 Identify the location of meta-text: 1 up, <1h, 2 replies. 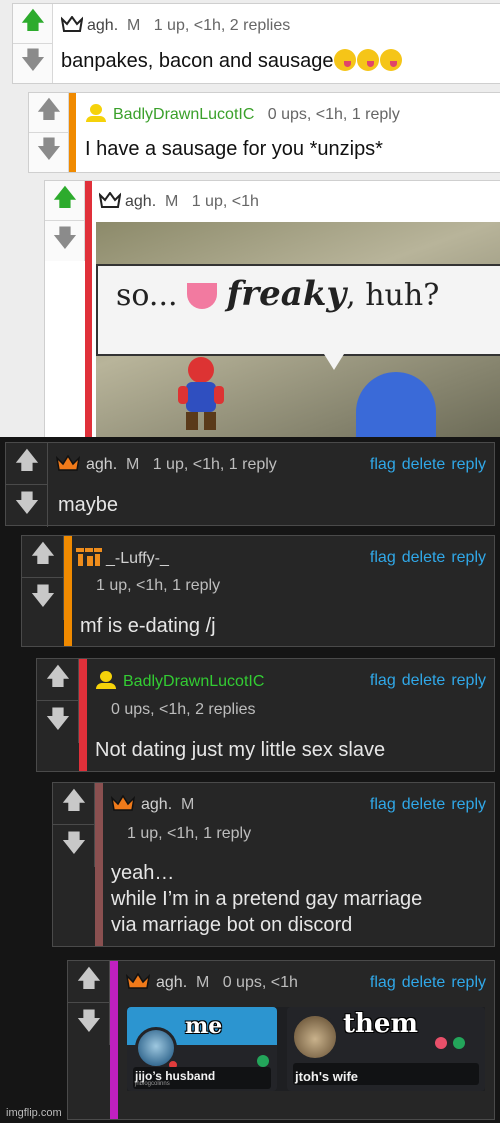
(222, 25).